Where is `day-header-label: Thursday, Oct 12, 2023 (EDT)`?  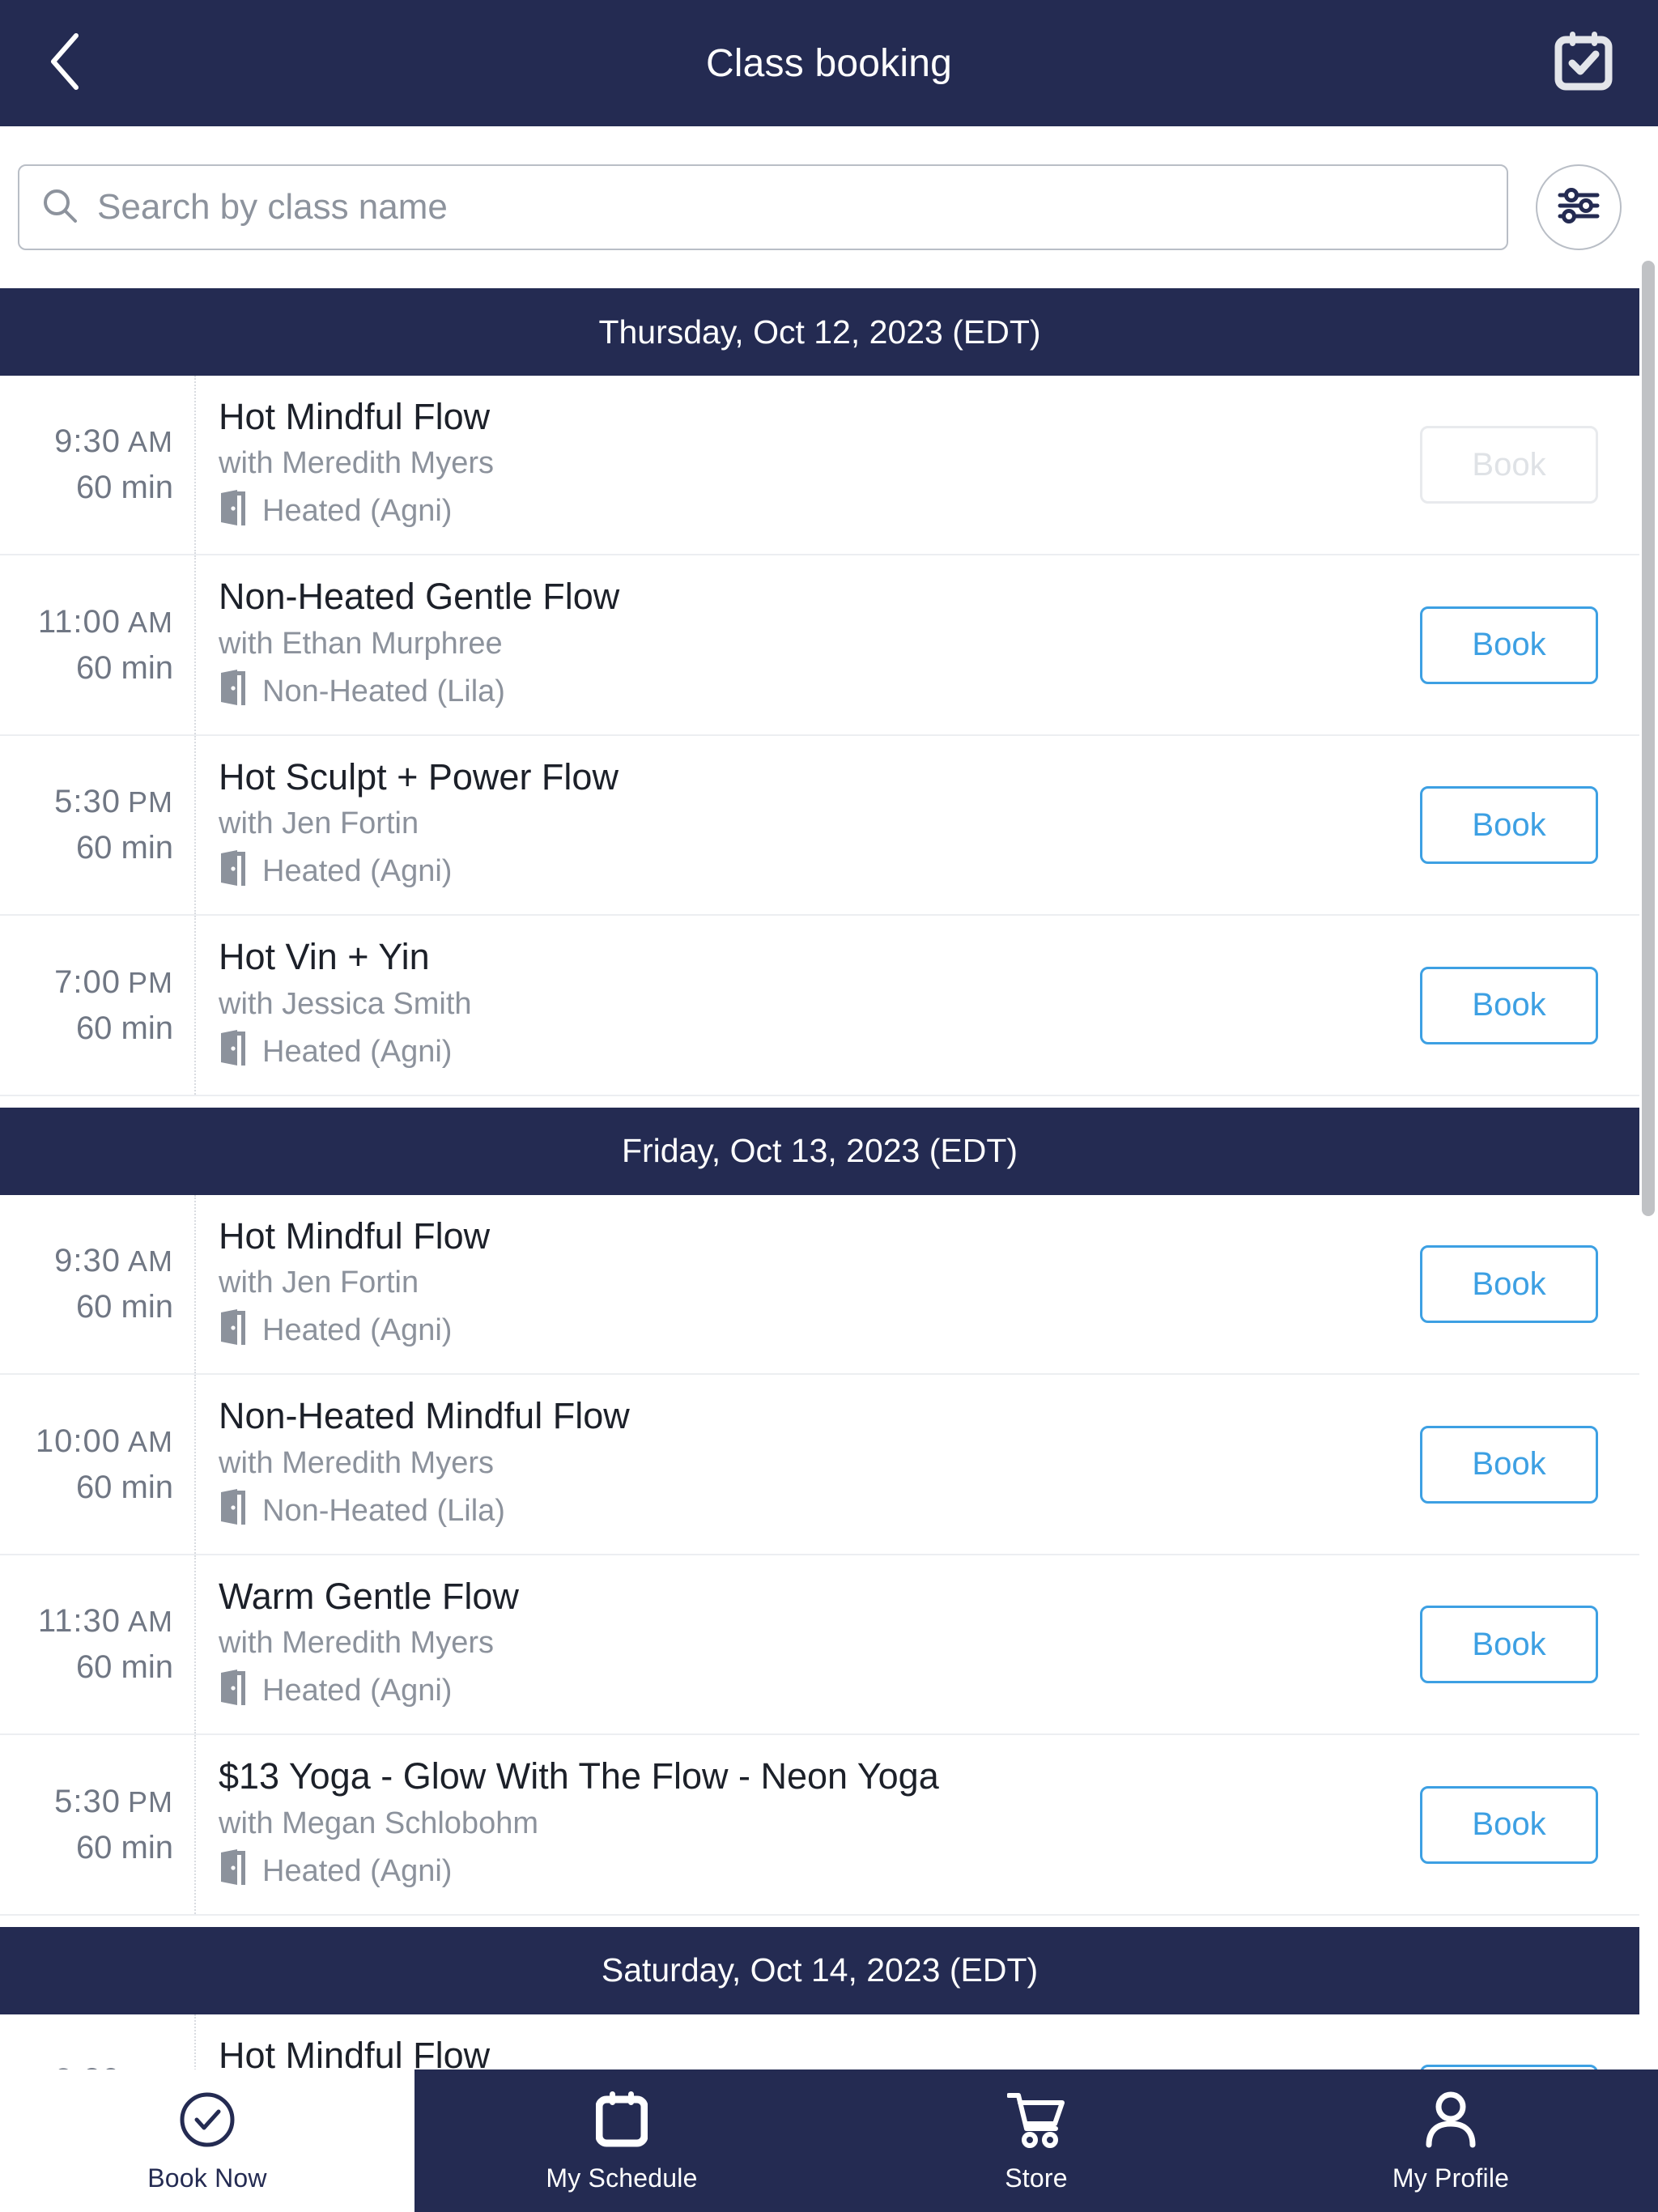 day-header-label: Thursday, Oct 12, 2023 (EDT) is located at coordinates (819, 332).